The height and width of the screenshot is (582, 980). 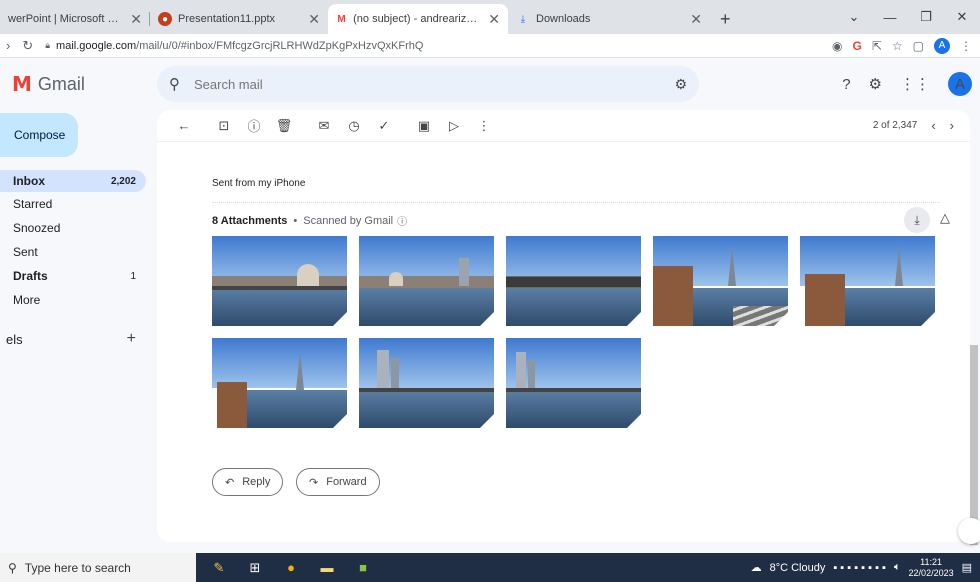 I want to click on reload-icon: ↻, so click(x=27, y=46).